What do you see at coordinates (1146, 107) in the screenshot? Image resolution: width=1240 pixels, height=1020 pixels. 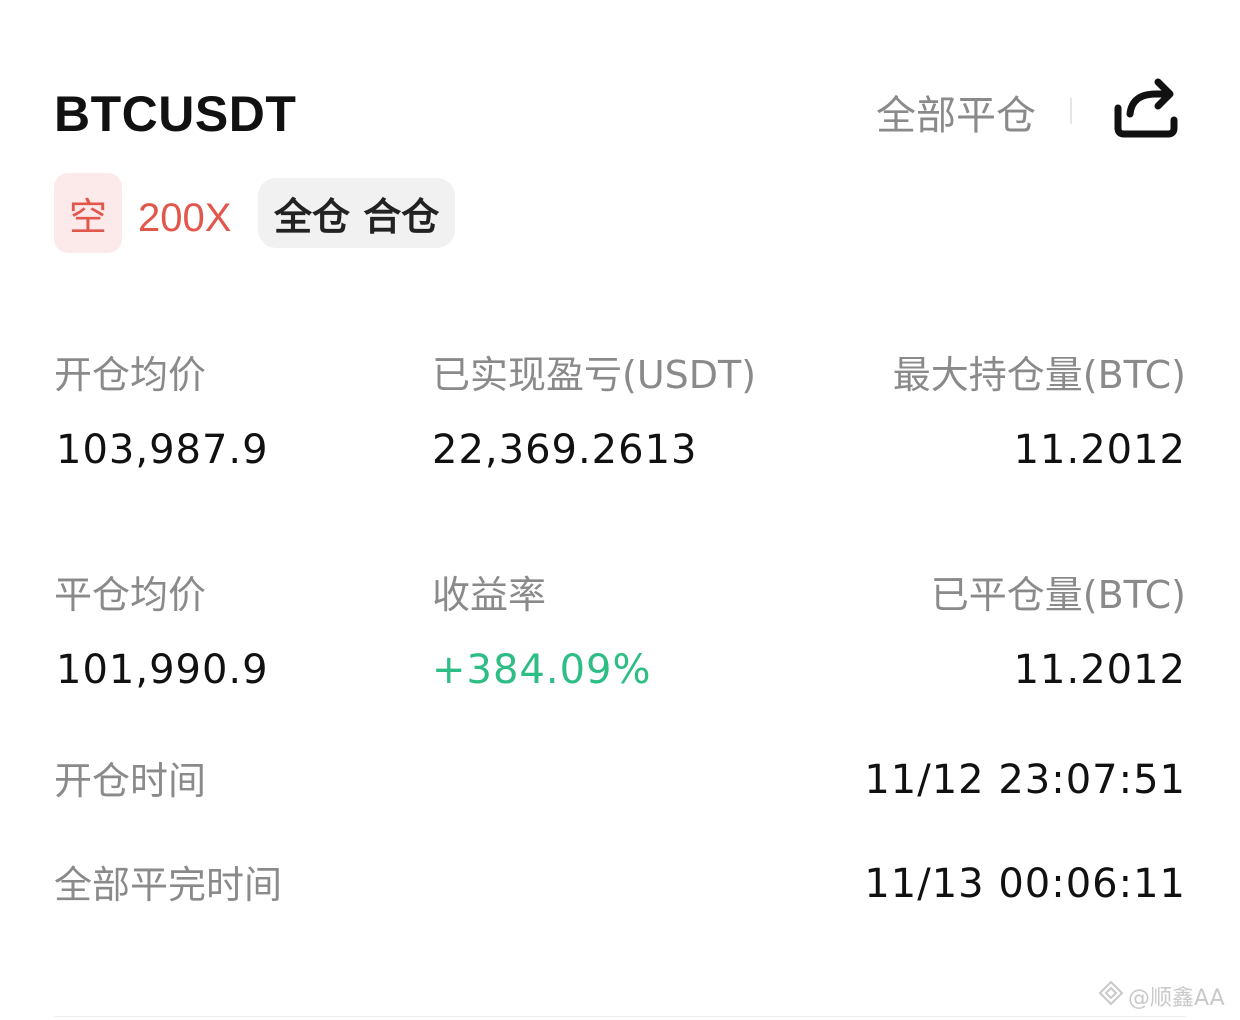 I see `share-icon` at bounding box center [1146, 107].